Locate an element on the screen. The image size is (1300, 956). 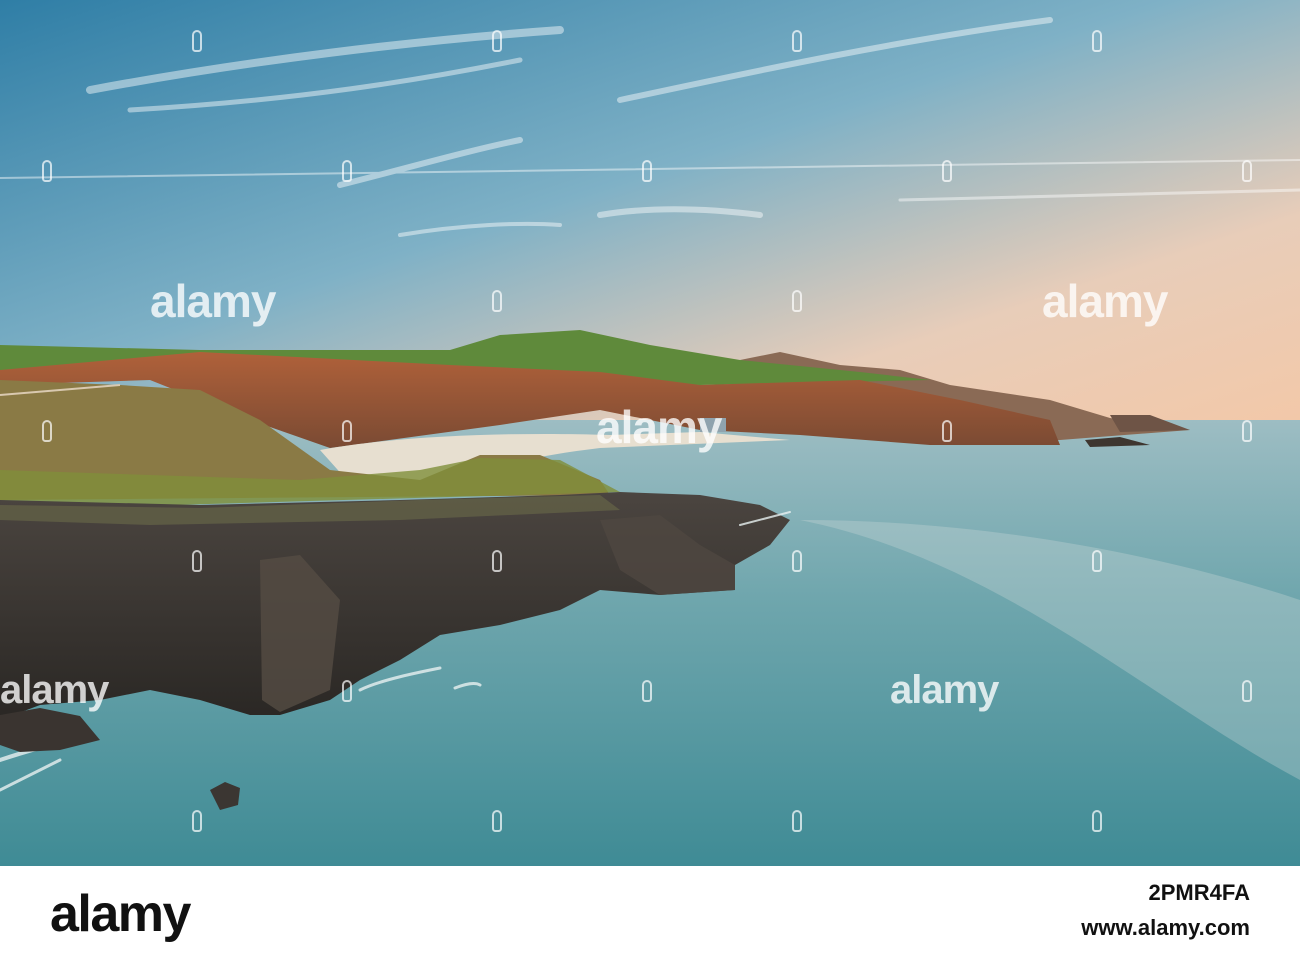
footer-meta: 2PMR4FA www.alamy.com is located at coordinates (1165, 913).